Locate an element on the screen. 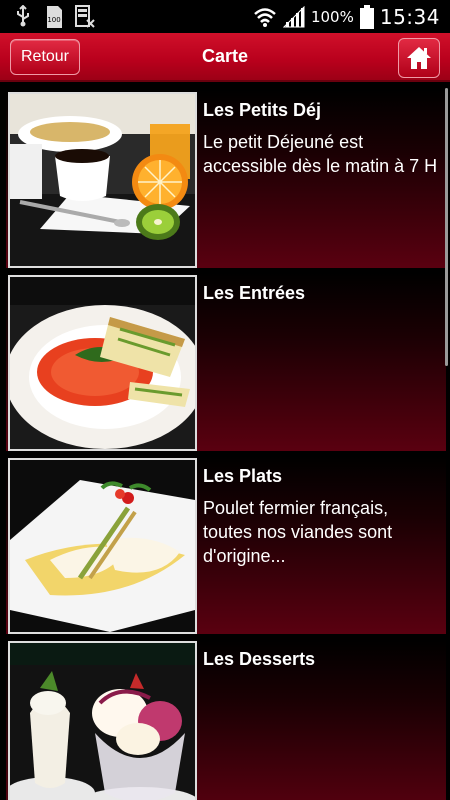 The width and height of the screenshot is (450, 800). main-course-photo is located at coordinates (102, 546).